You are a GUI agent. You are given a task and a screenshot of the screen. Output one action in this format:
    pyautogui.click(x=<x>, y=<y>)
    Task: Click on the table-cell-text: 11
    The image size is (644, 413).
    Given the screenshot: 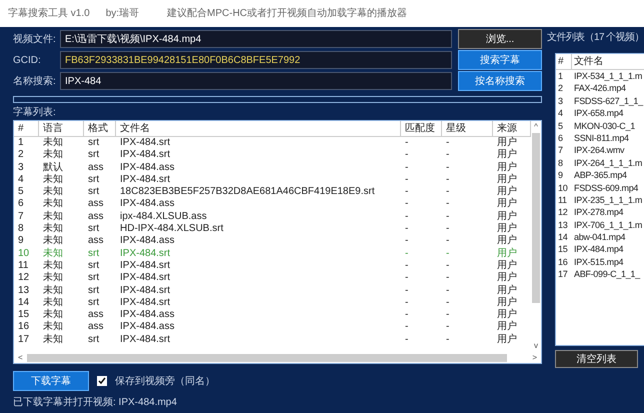 What is the action you would take?
    pyautogui.click(x=23, y=266)
    